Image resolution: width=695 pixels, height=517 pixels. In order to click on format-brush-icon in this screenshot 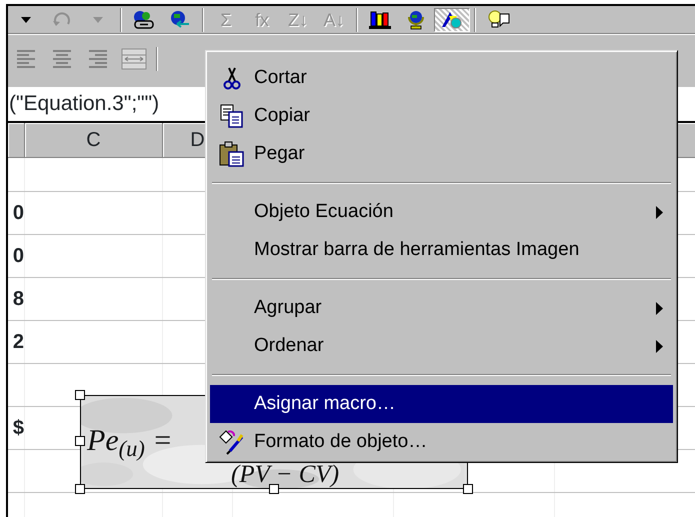, I will do `click(232, 442)`.